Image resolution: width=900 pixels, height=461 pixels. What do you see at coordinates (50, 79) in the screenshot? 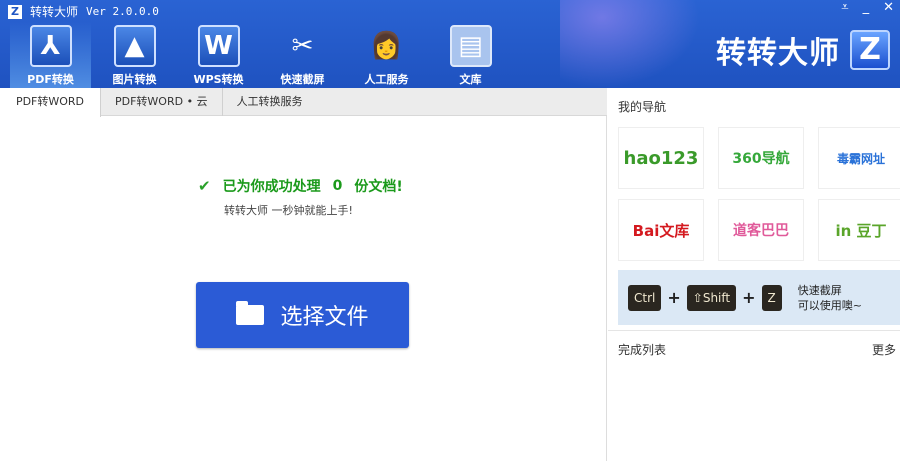
I see `tool-label: PDF转换` at bounding box center [50, 79].